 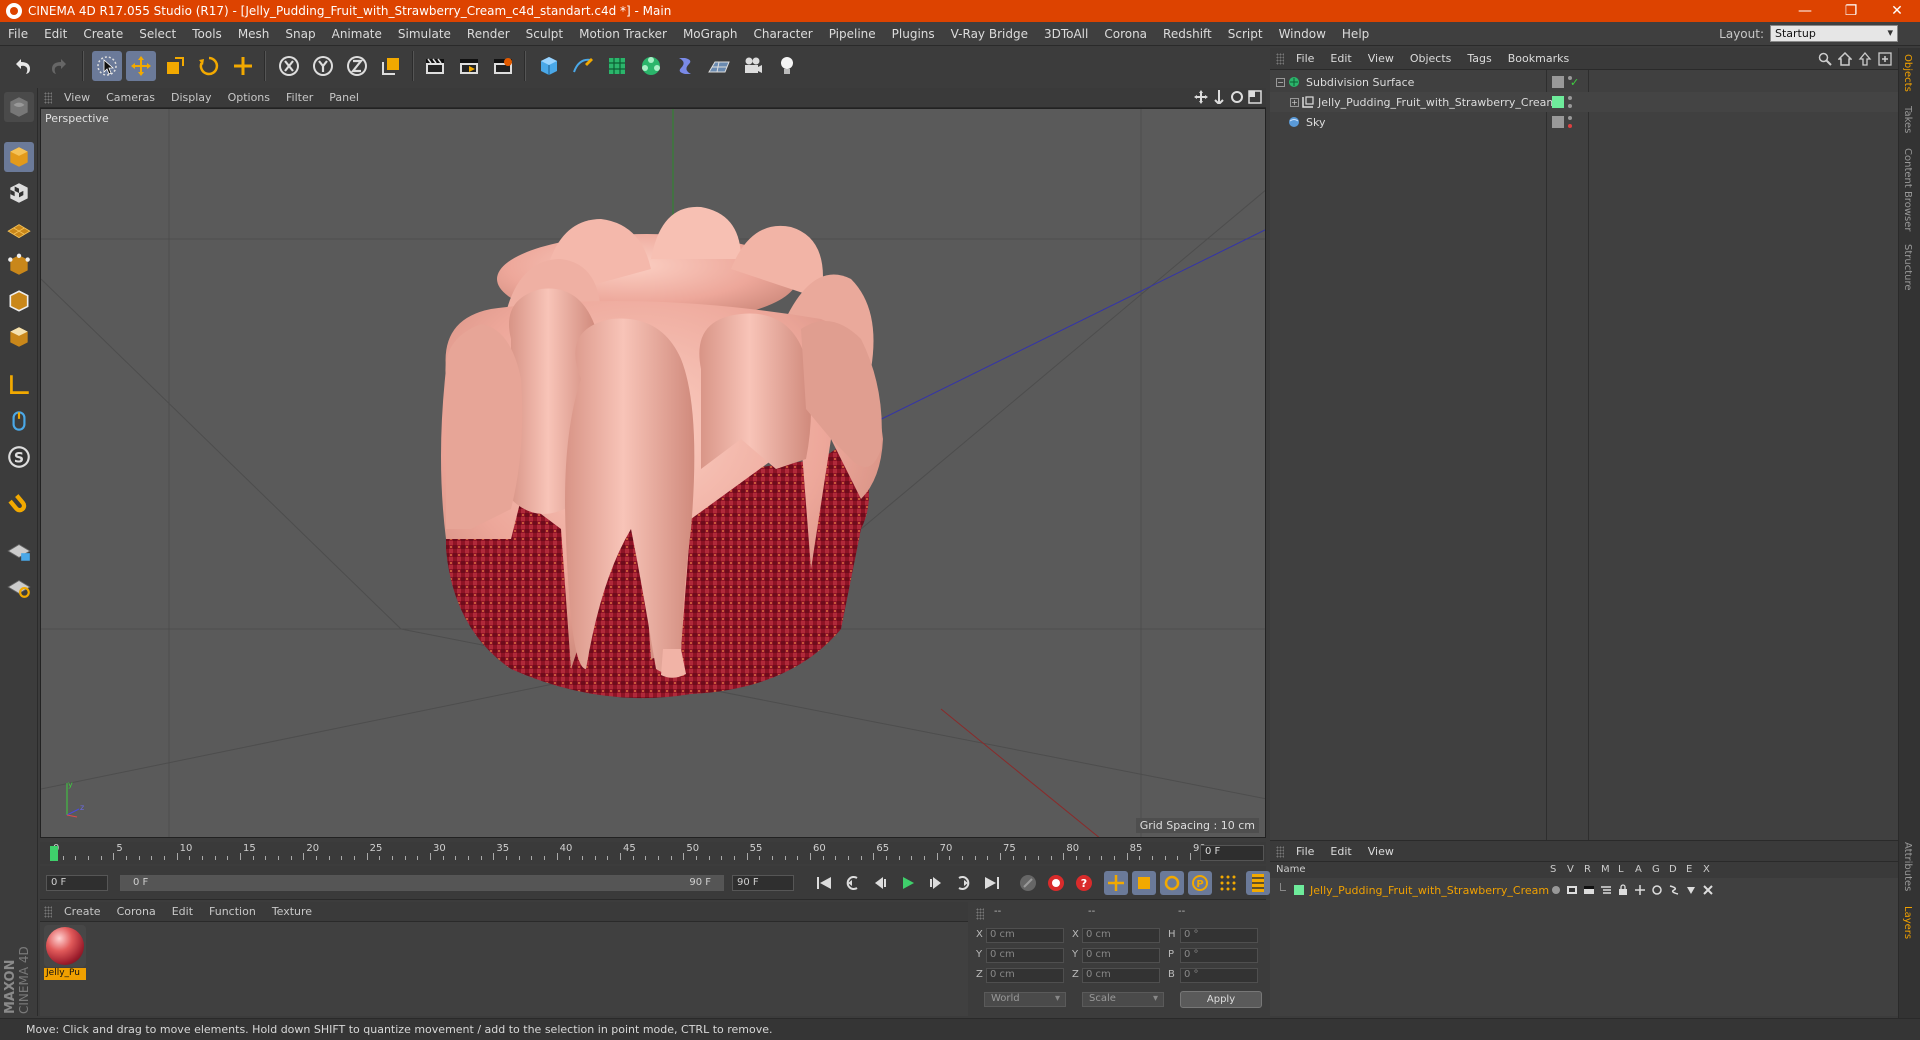 What do you see at coordinates (243, 66) in the screenshot?
I see `recent-tools-icon` at bounding box center [243, 66].